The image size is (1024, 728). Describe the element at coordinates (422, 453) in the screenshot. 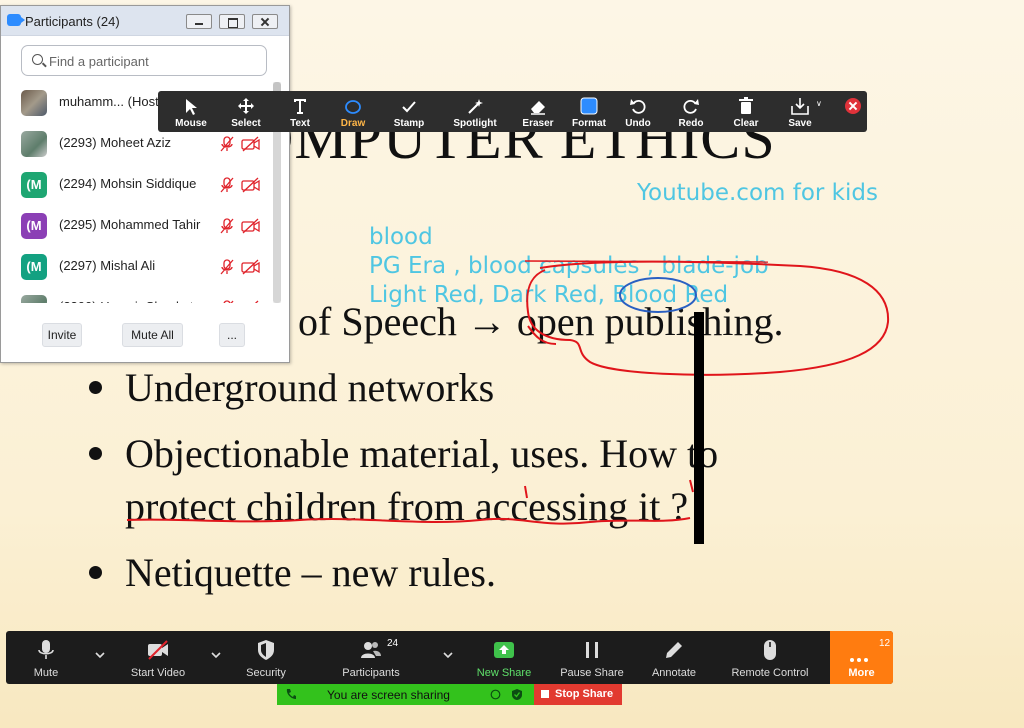

I see `bullet-objectionable-material: Objectionable material, uses. How to` at that location.